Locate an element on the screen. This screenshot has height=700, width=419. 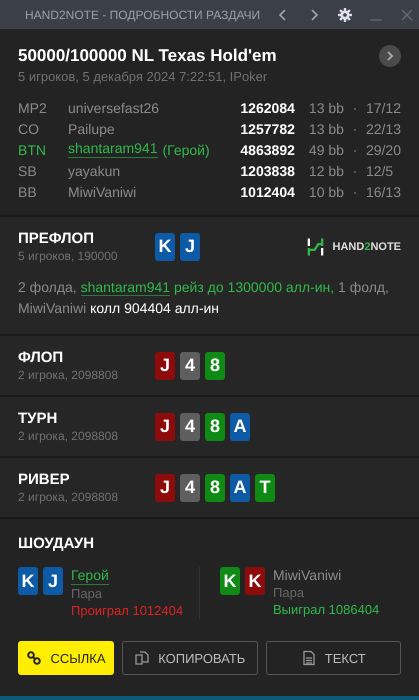
player-position: MP2 is located at coordinates (33, 108).